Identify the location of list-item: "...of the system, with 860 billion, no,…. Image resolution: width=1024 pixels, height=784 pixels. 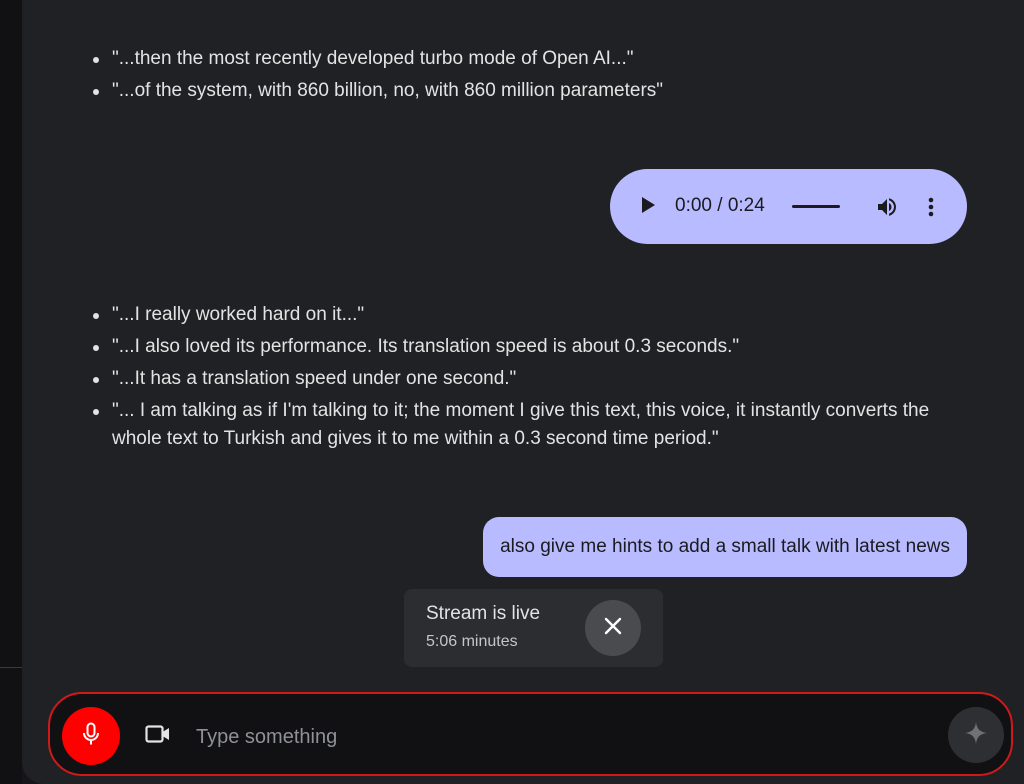
(521, 91).